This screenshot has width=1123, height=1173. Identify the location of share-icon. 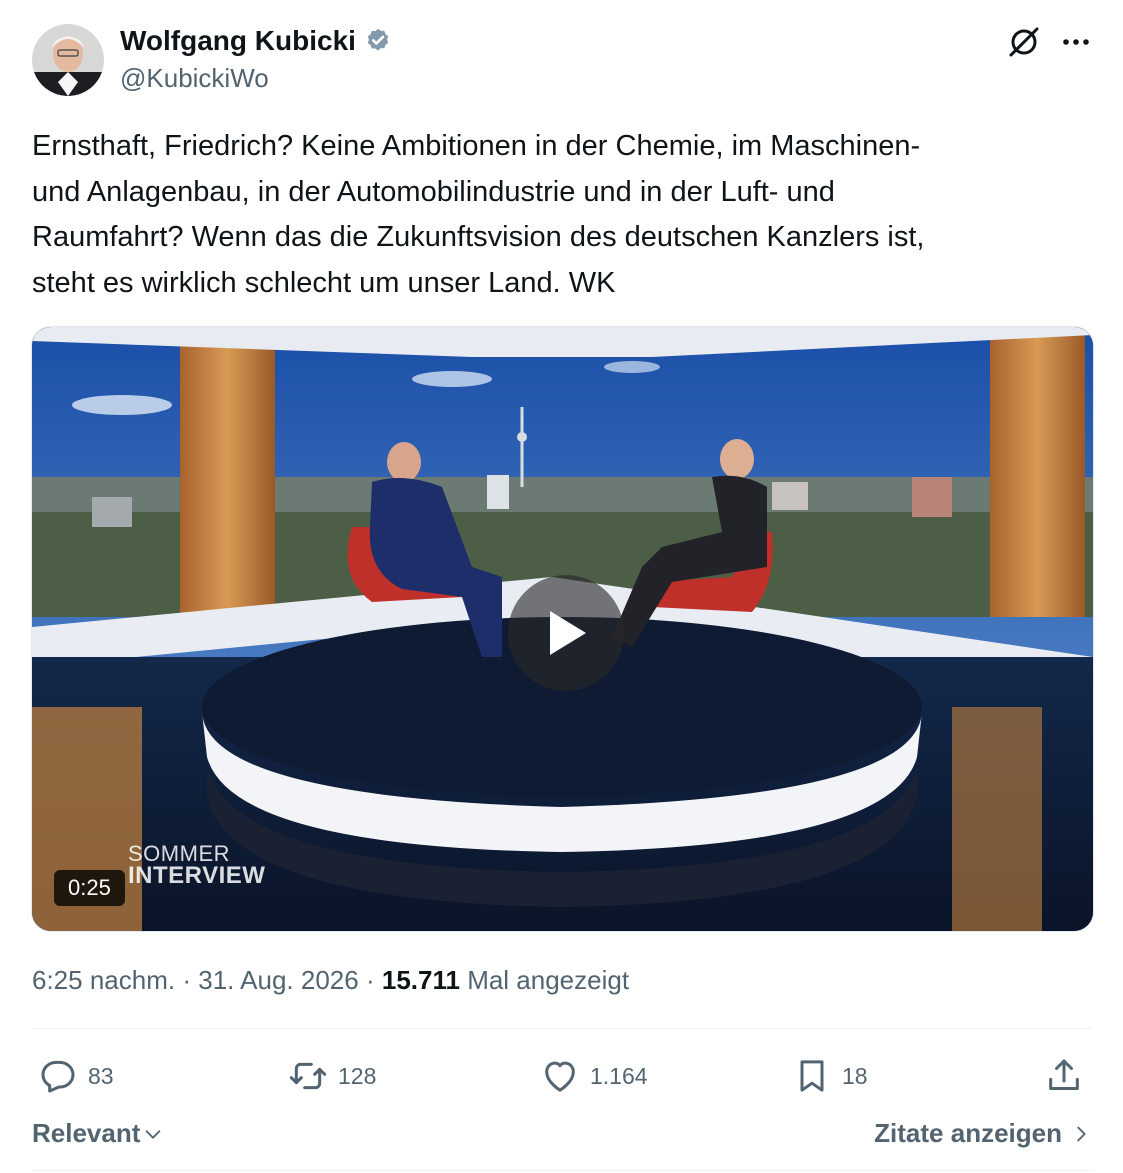
(1064, 1074).